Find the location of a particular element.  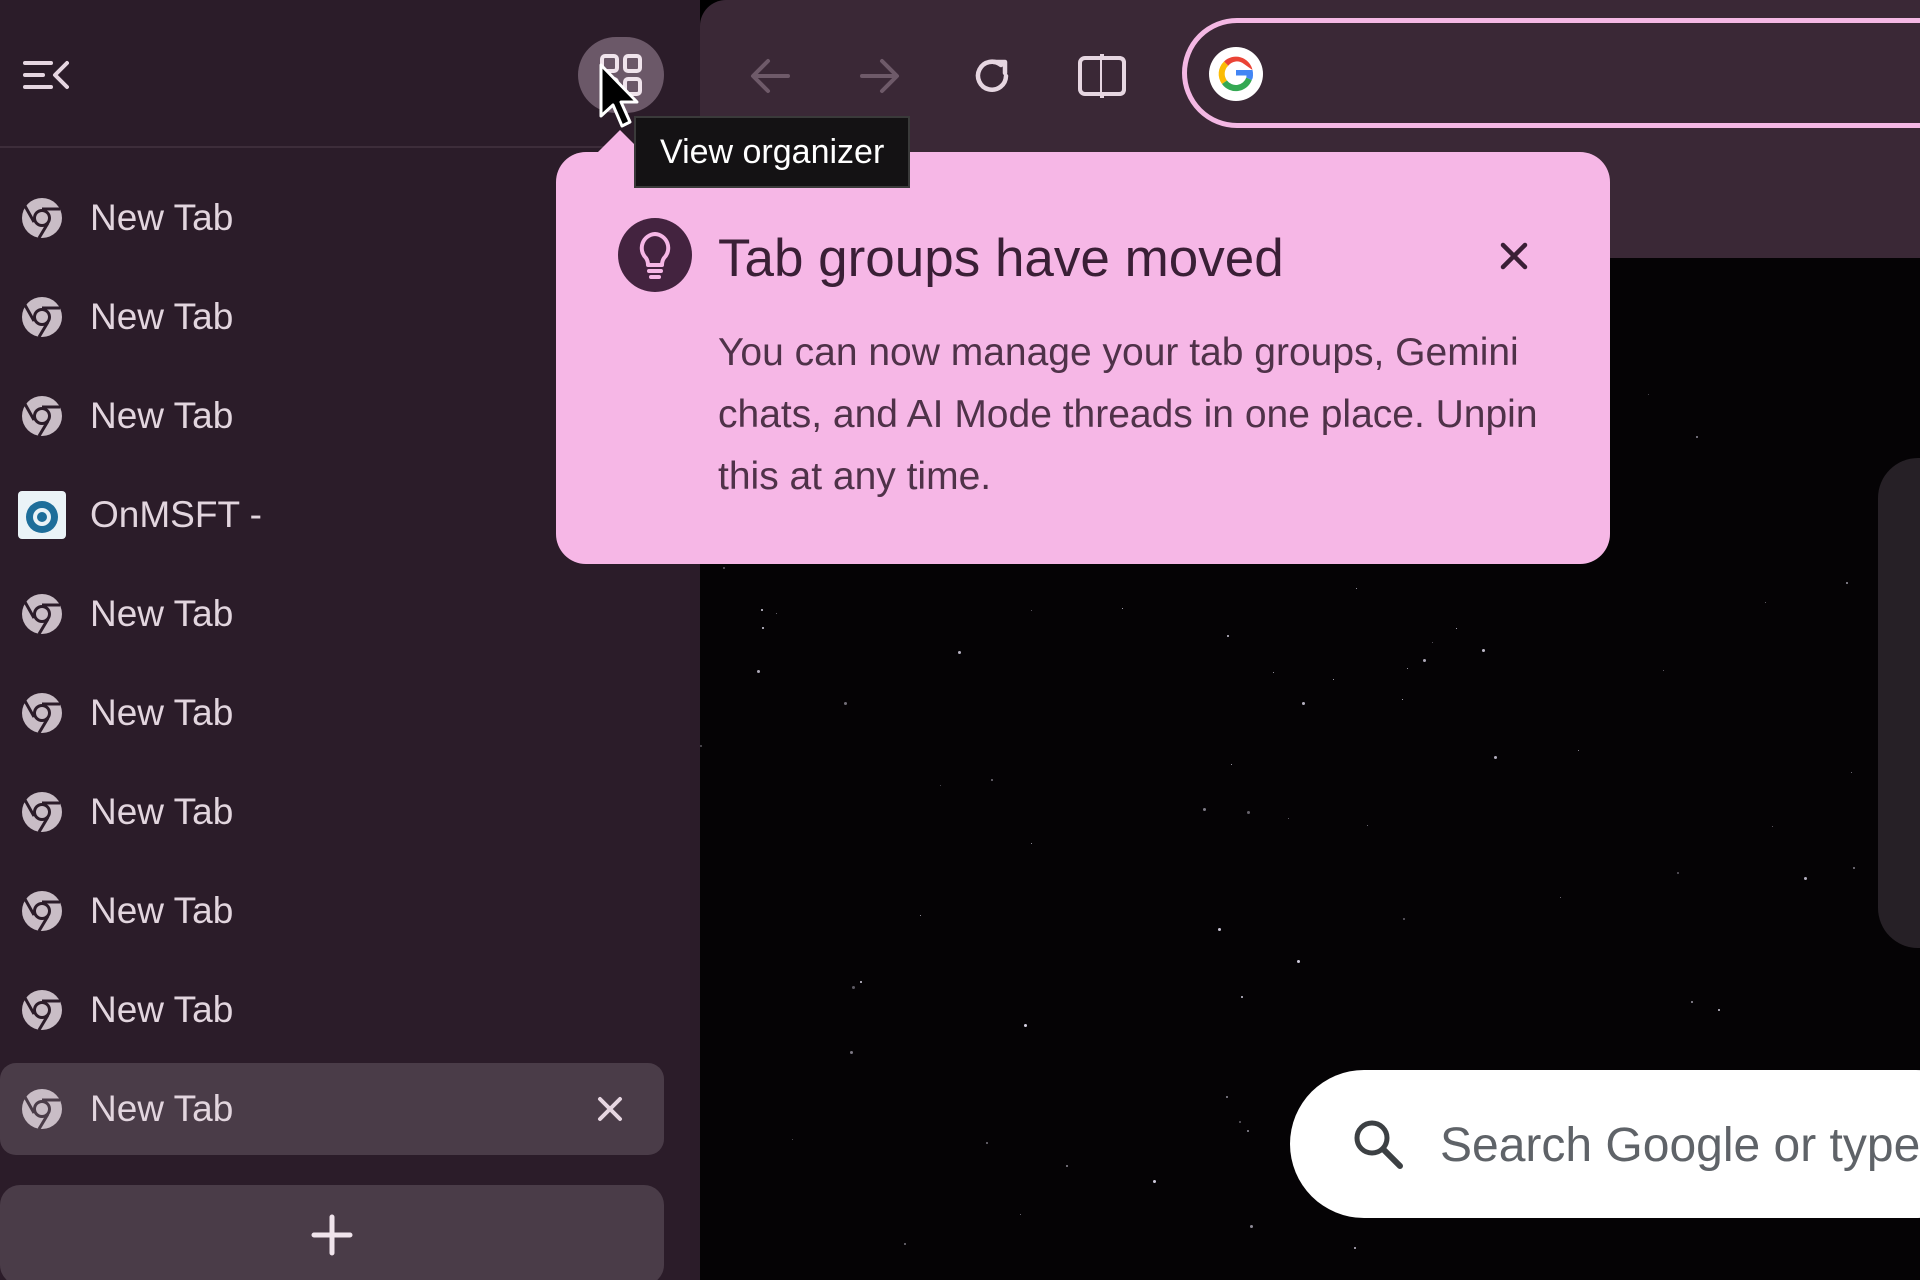

grid-icon is located at coordinates (621, 75).